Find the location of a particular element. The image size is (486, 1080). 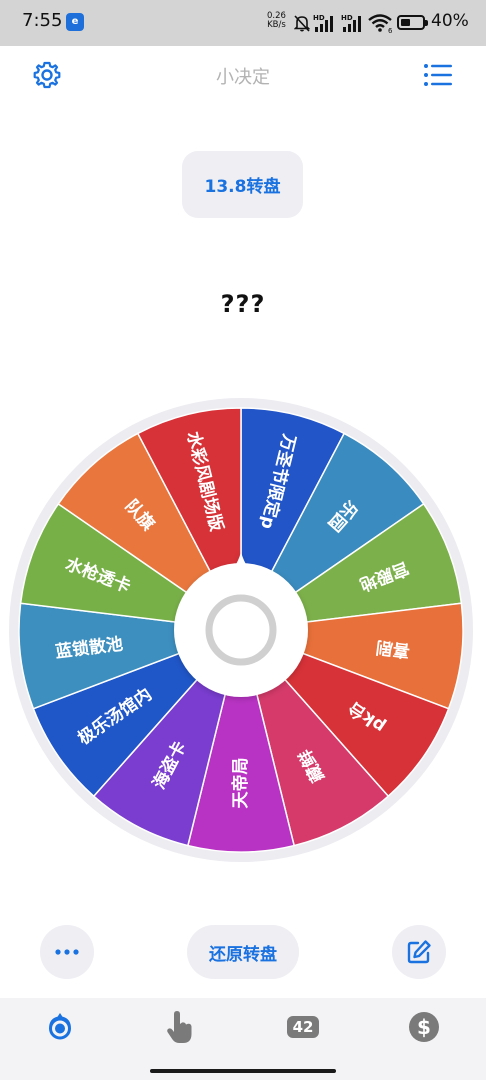

wifi-icon: 6 is located at coordinates (380, 23).